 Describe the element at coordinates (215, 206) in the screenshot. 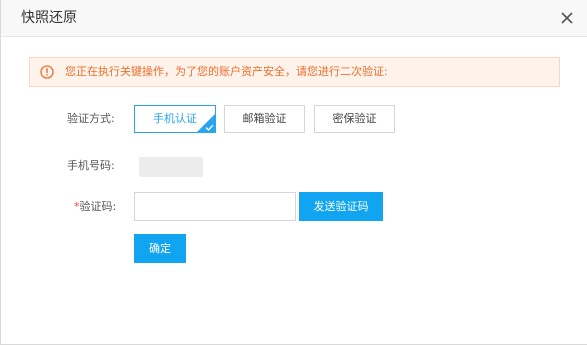

I see `verification-code-input` at that location.